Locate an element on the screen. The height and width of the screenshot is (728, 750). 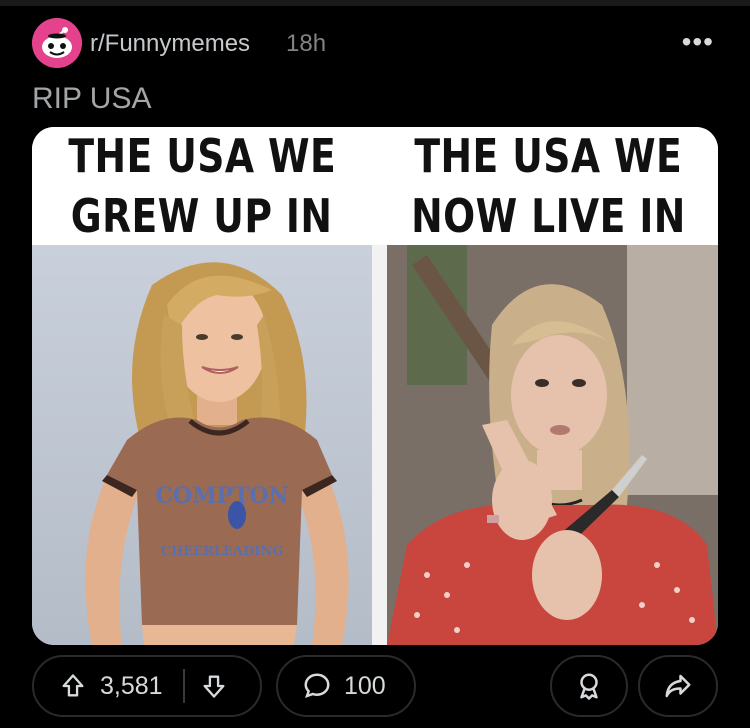
more-icon: ••• is located at coordinates (698, 42).